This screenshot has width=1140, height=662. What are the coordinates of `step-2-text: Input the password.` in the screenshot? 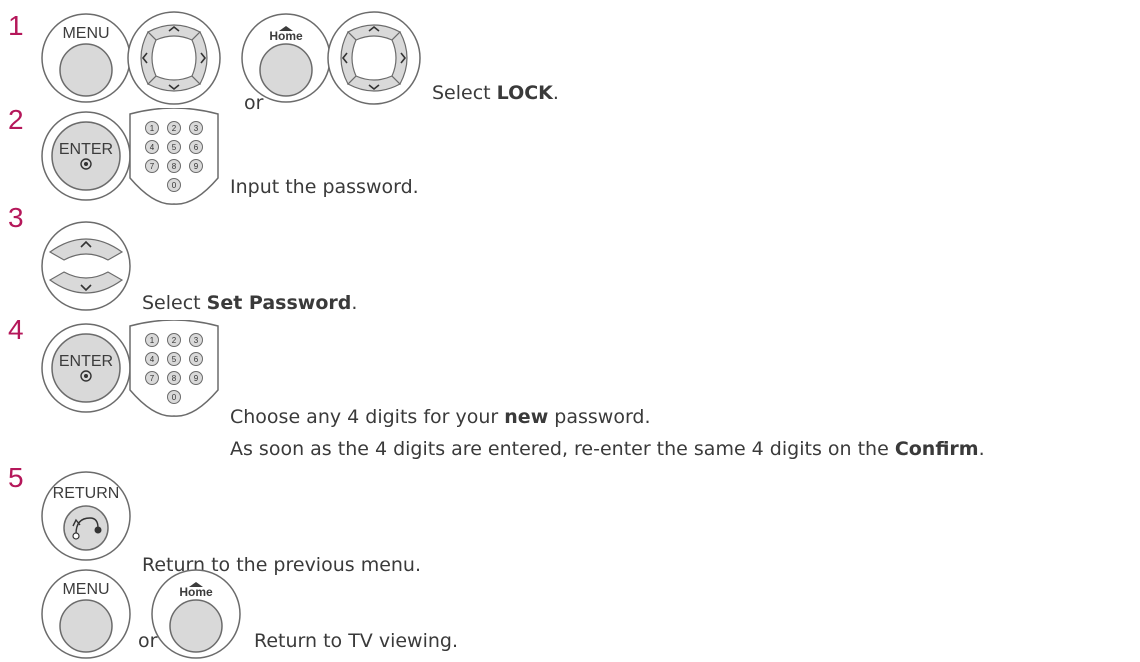 It's located at (324, 187).